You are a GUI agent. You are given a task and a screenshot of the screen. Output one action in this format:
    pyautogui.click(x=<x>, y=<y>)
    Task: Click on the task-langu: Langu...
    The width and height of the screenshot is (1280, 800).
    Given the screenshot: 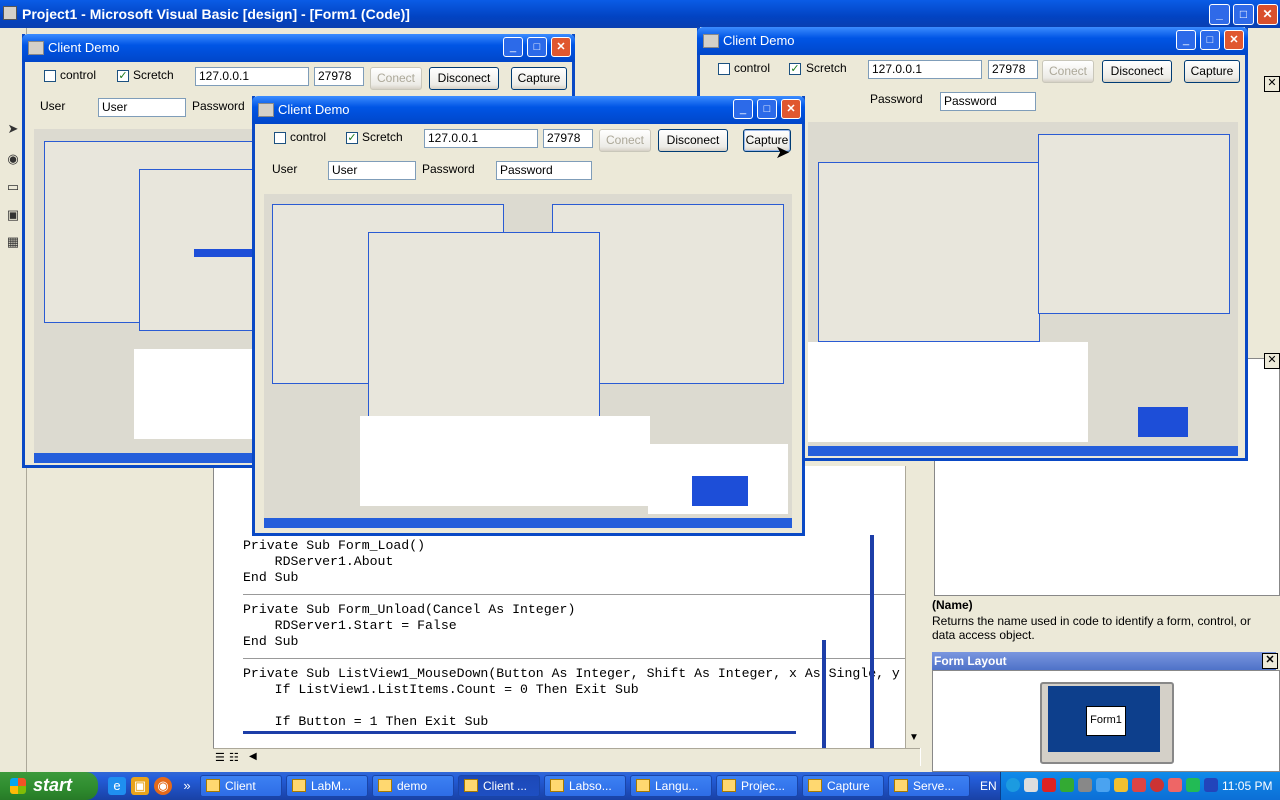 What is the action you would take?
    pyautogui.click(x=671, y=786)
    